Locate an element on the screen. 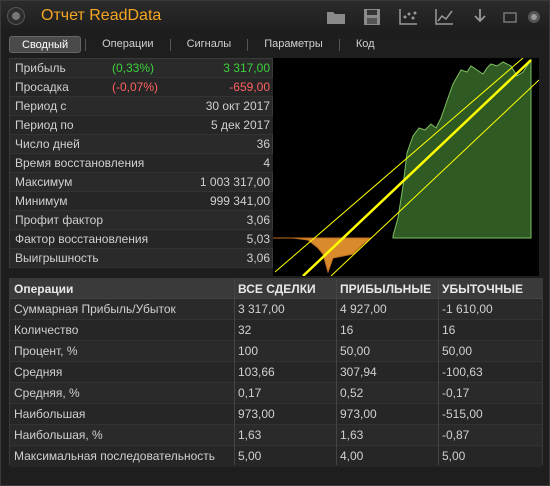  download-icon is located at coordinates (480, 17).